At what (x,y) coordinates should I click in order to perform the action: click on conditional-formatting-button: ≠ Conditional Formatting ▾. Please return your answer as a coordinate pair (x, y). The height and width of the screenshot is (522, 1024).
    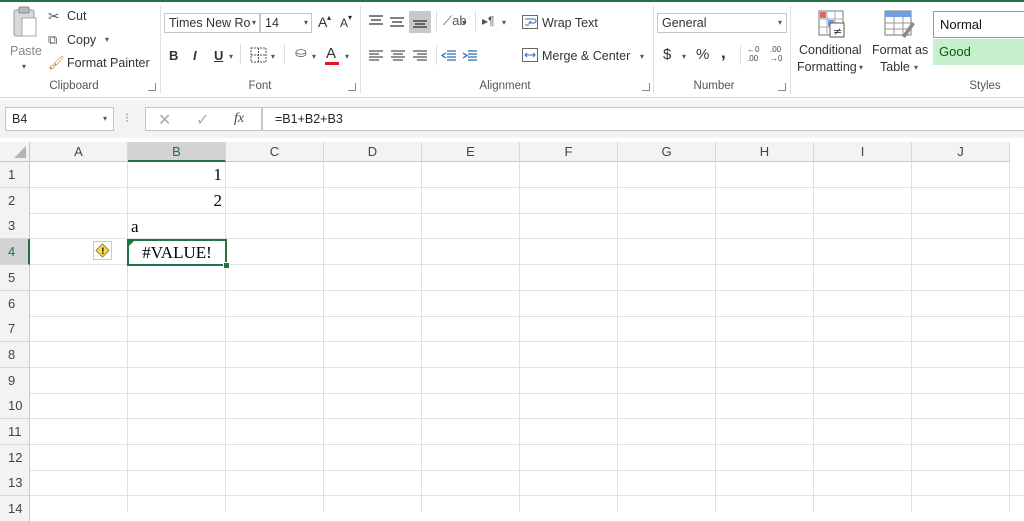
    Looking at the image, I should click on (831, 43).